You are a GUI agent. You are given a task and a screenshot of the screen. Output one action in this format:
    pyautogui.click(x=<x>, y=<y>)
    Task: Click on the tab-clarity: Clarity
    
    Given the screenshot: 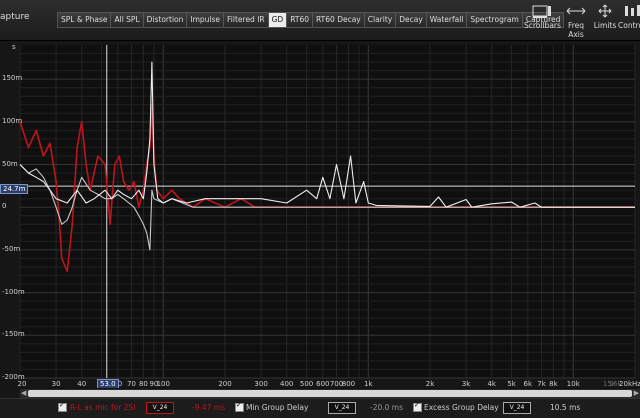 What is the action you would take?
    pyautogui.click(x=379, y=20)
    